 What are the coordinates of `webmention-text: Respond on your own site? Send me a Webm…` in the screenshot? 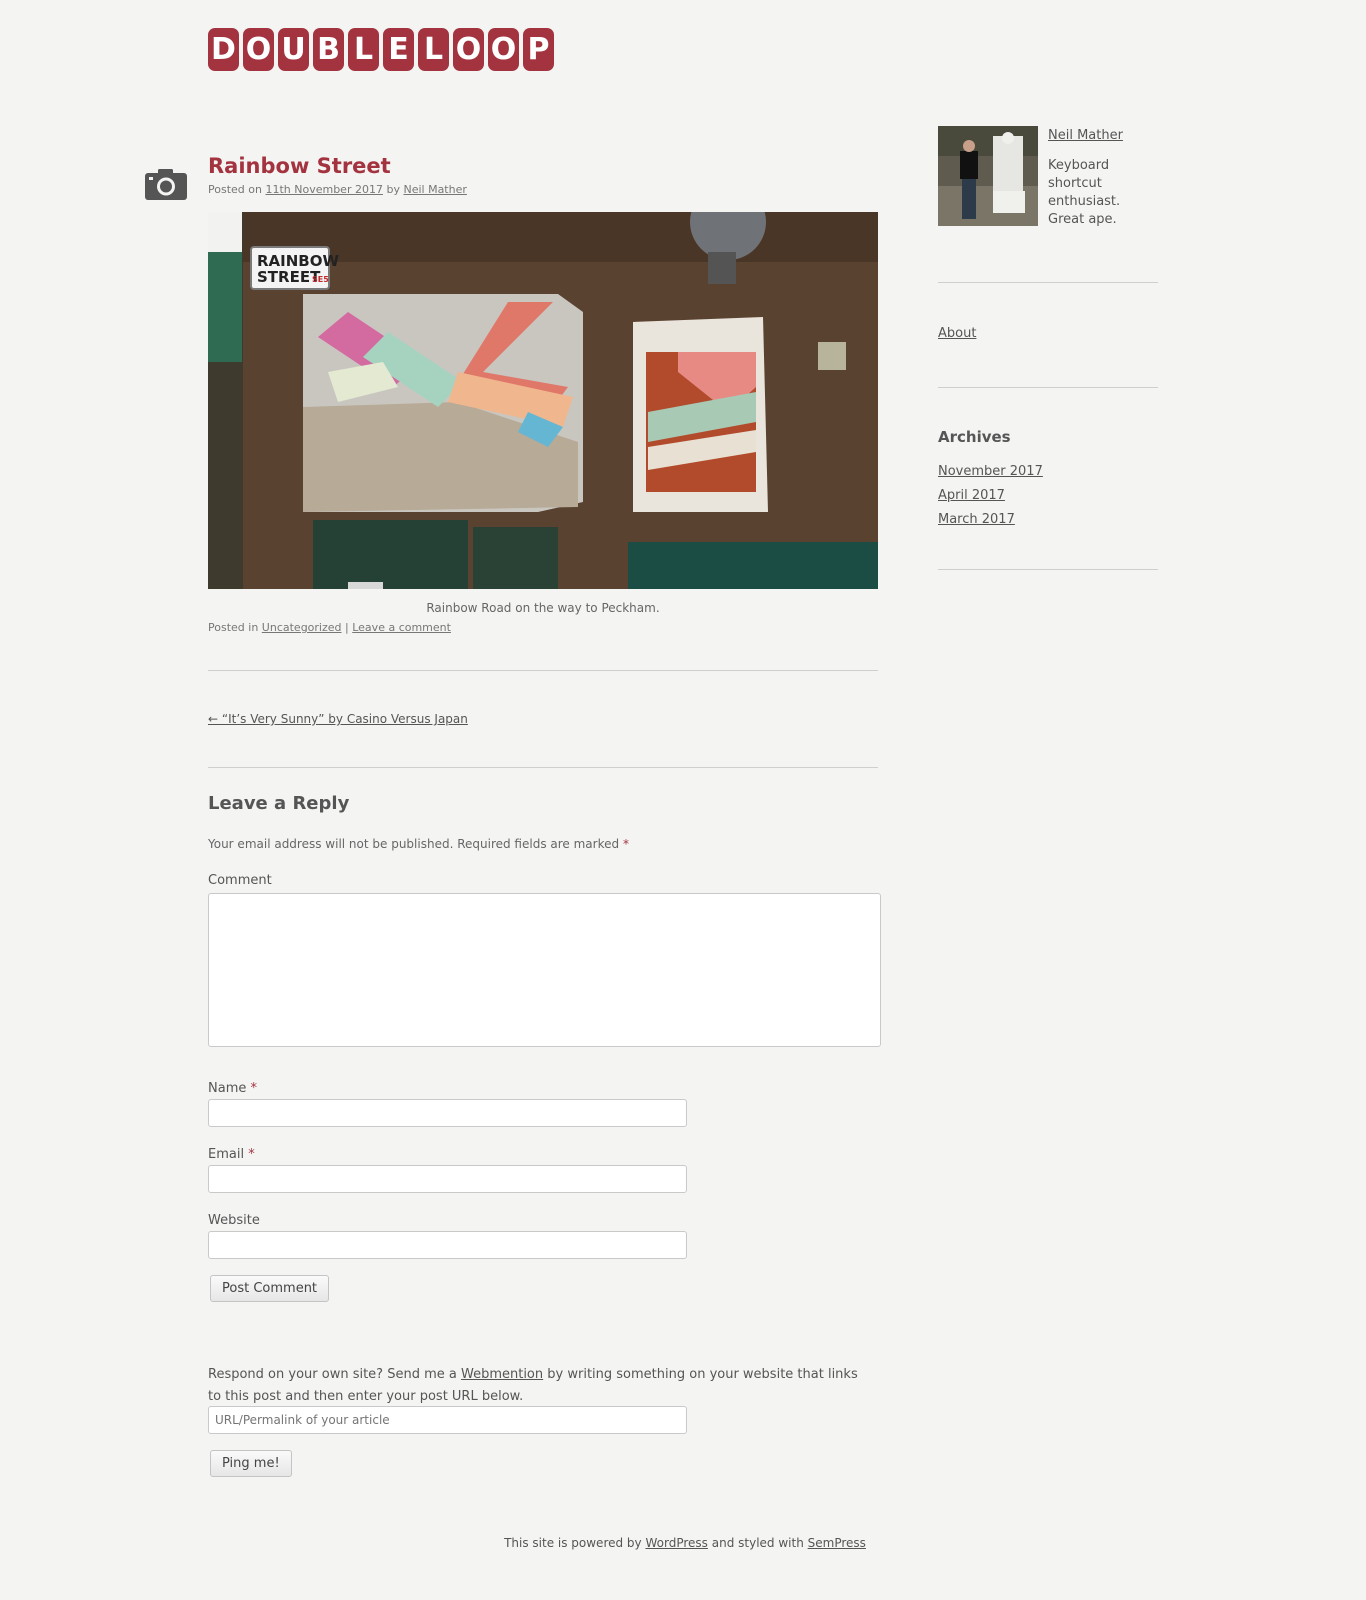 It's located at (538, 1386).